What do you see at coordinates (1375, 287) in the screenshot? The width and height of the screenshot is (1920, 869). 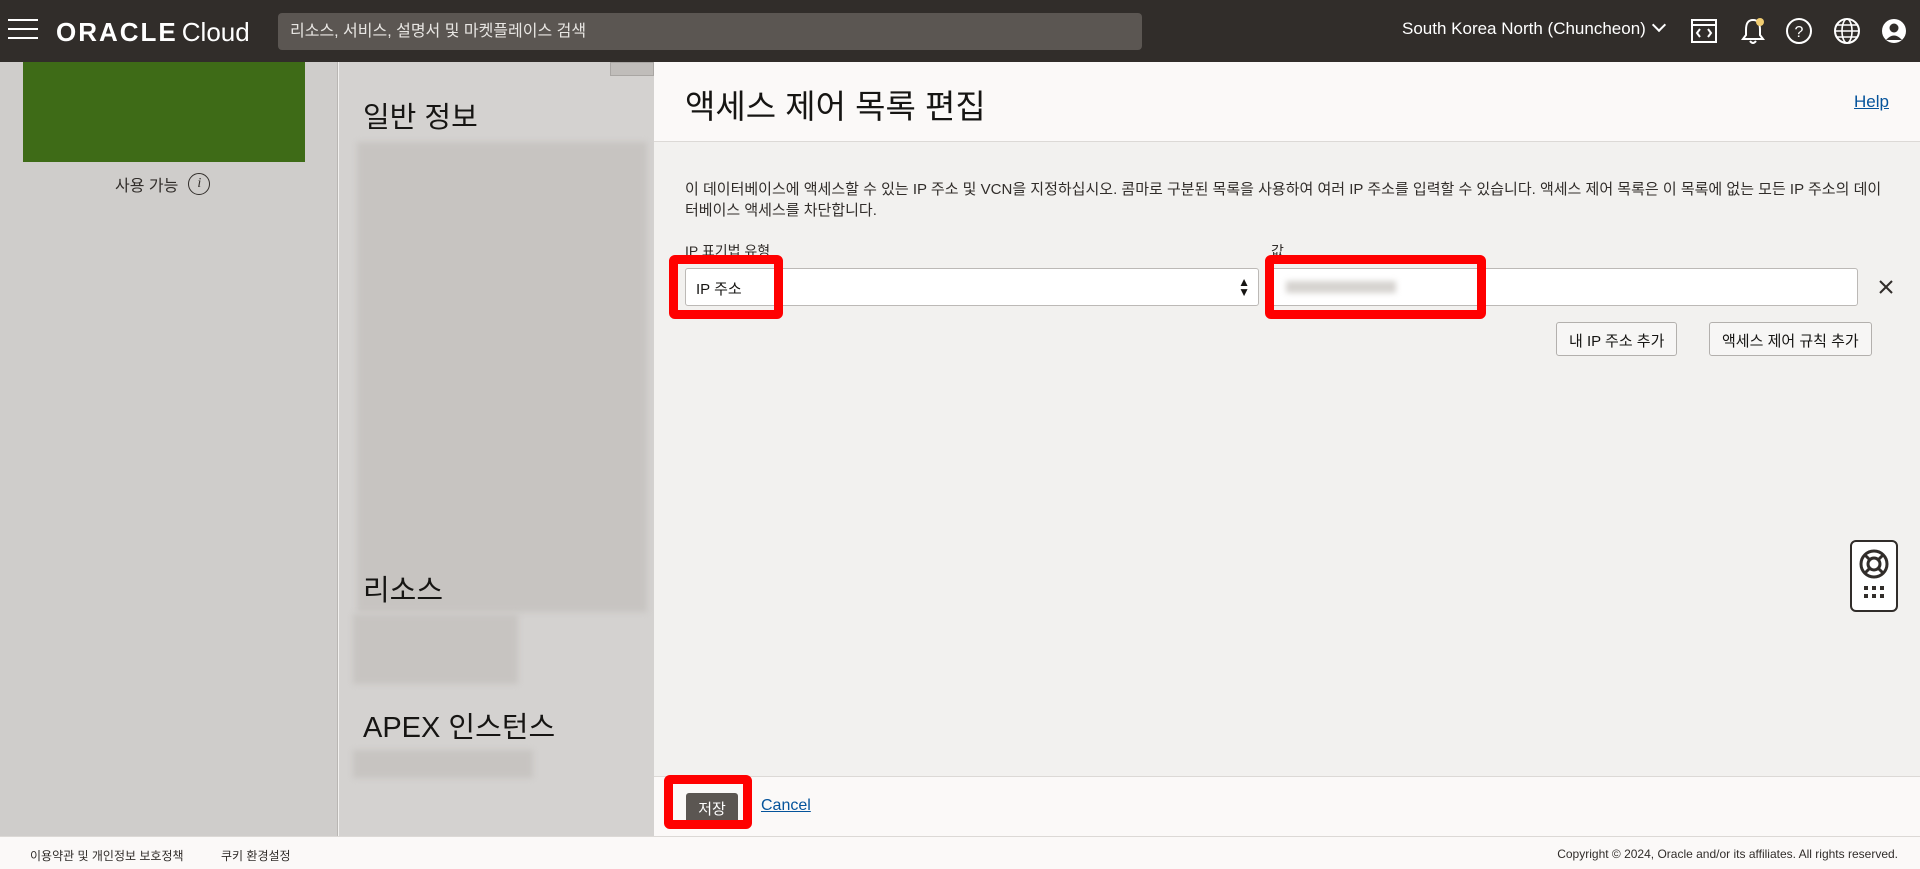 I see `highlight-box-value` at bounding box center [1375, 287].